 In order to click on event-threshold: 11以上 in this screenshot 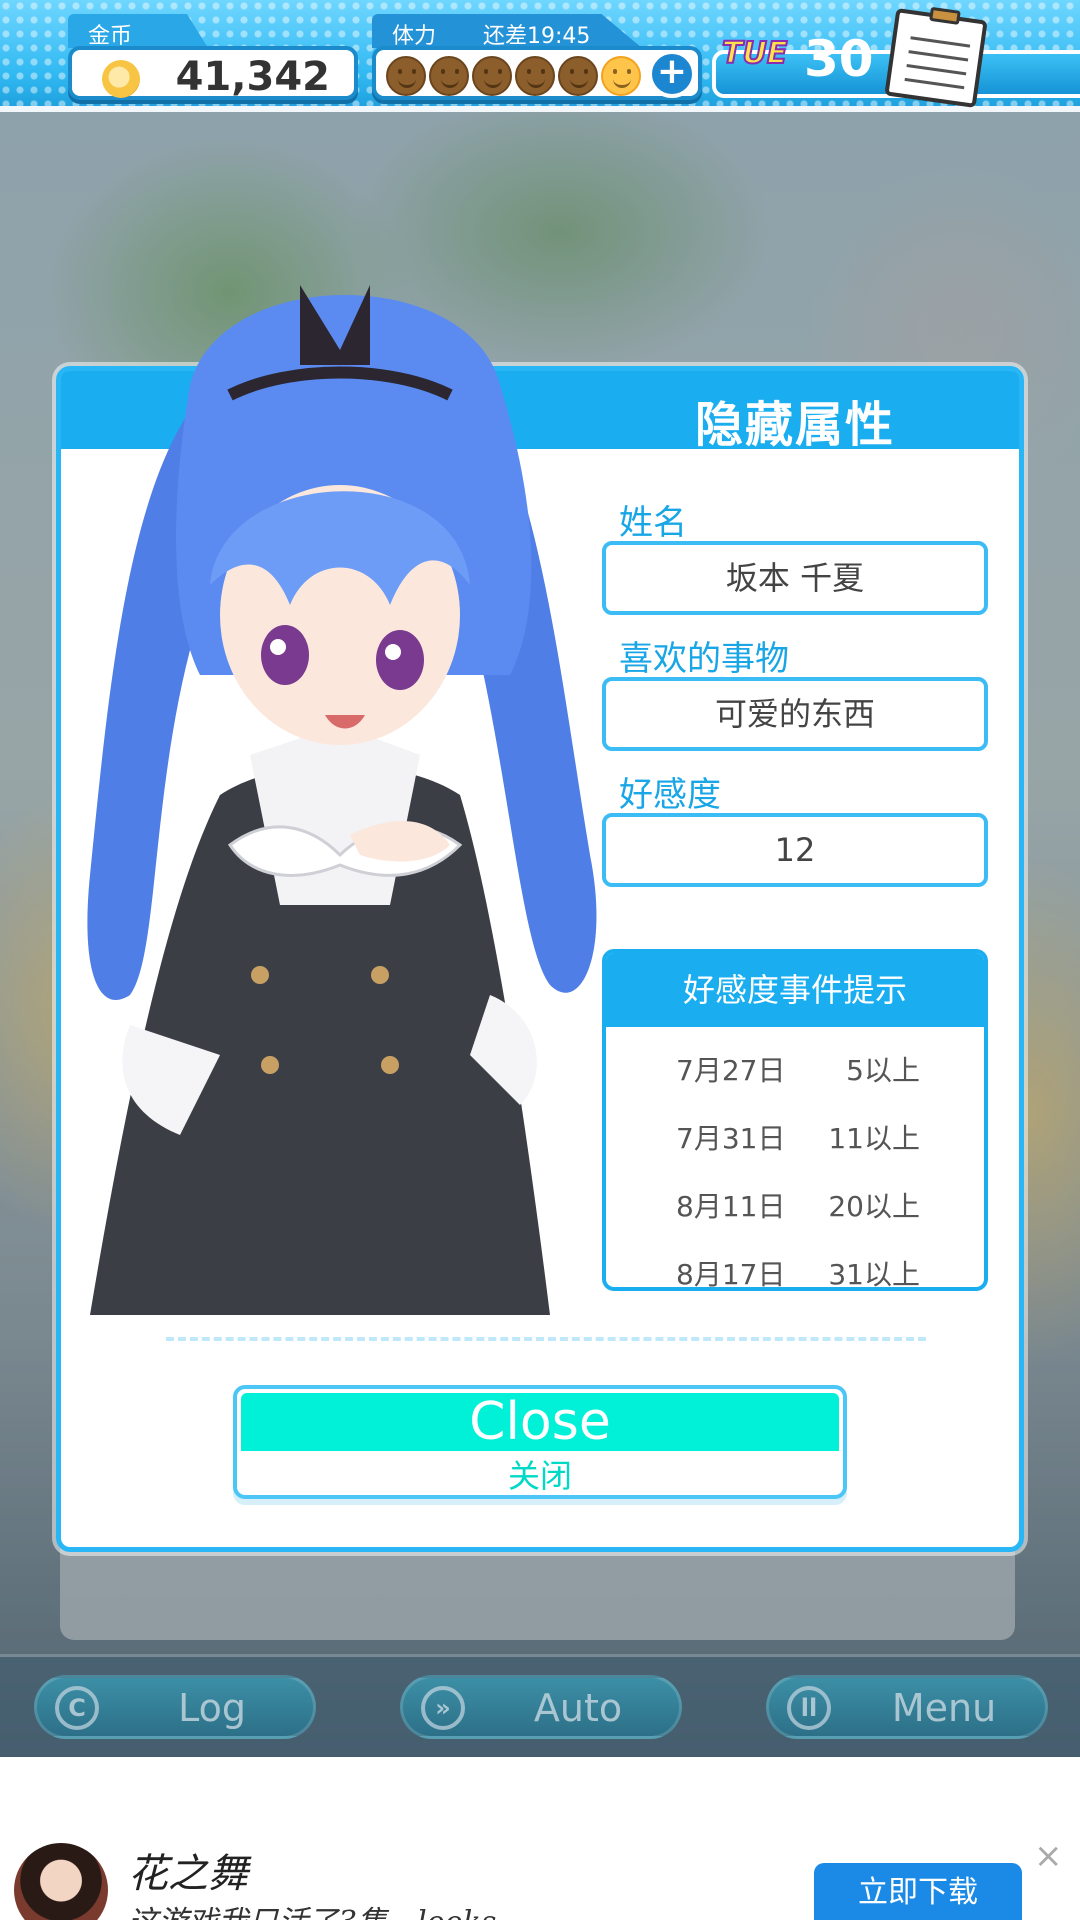, I will do `click(874, 1138)`.